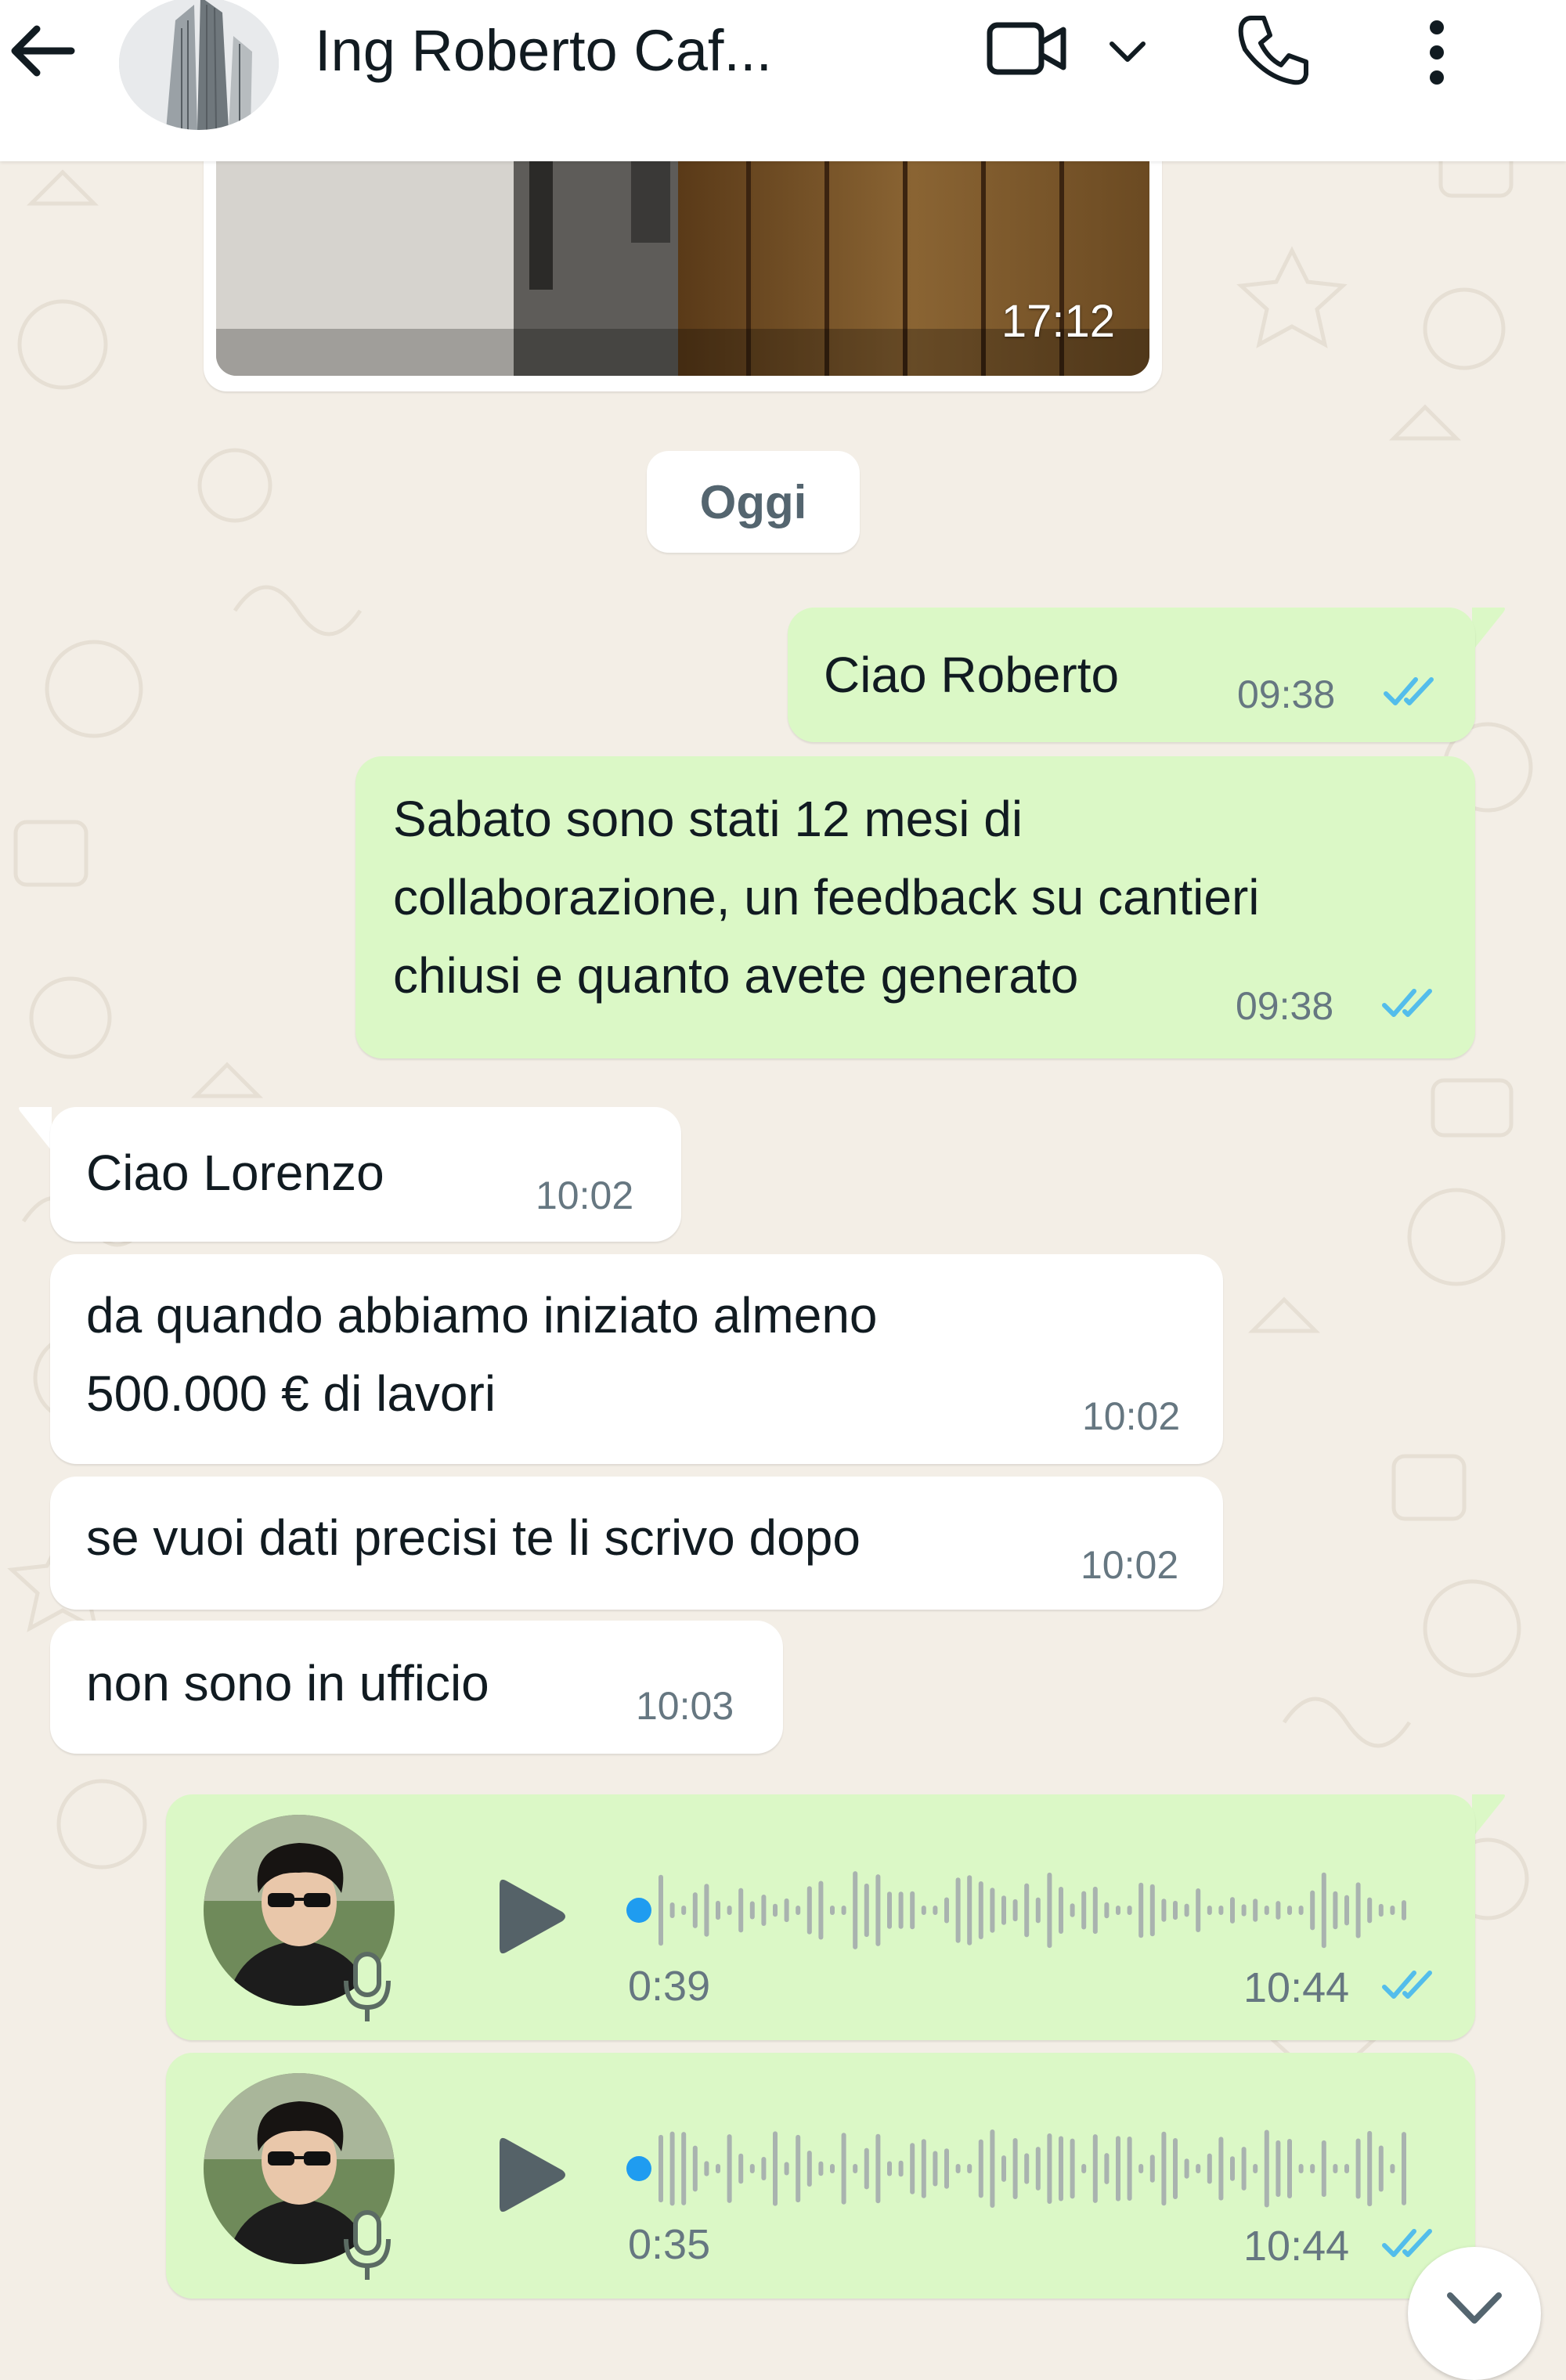 The width and height of the screenshot is (1566, 2380). Describe the element at coordinates (669, 2244) in the screenshot. I see `voice-duration: 0:35` at that location.